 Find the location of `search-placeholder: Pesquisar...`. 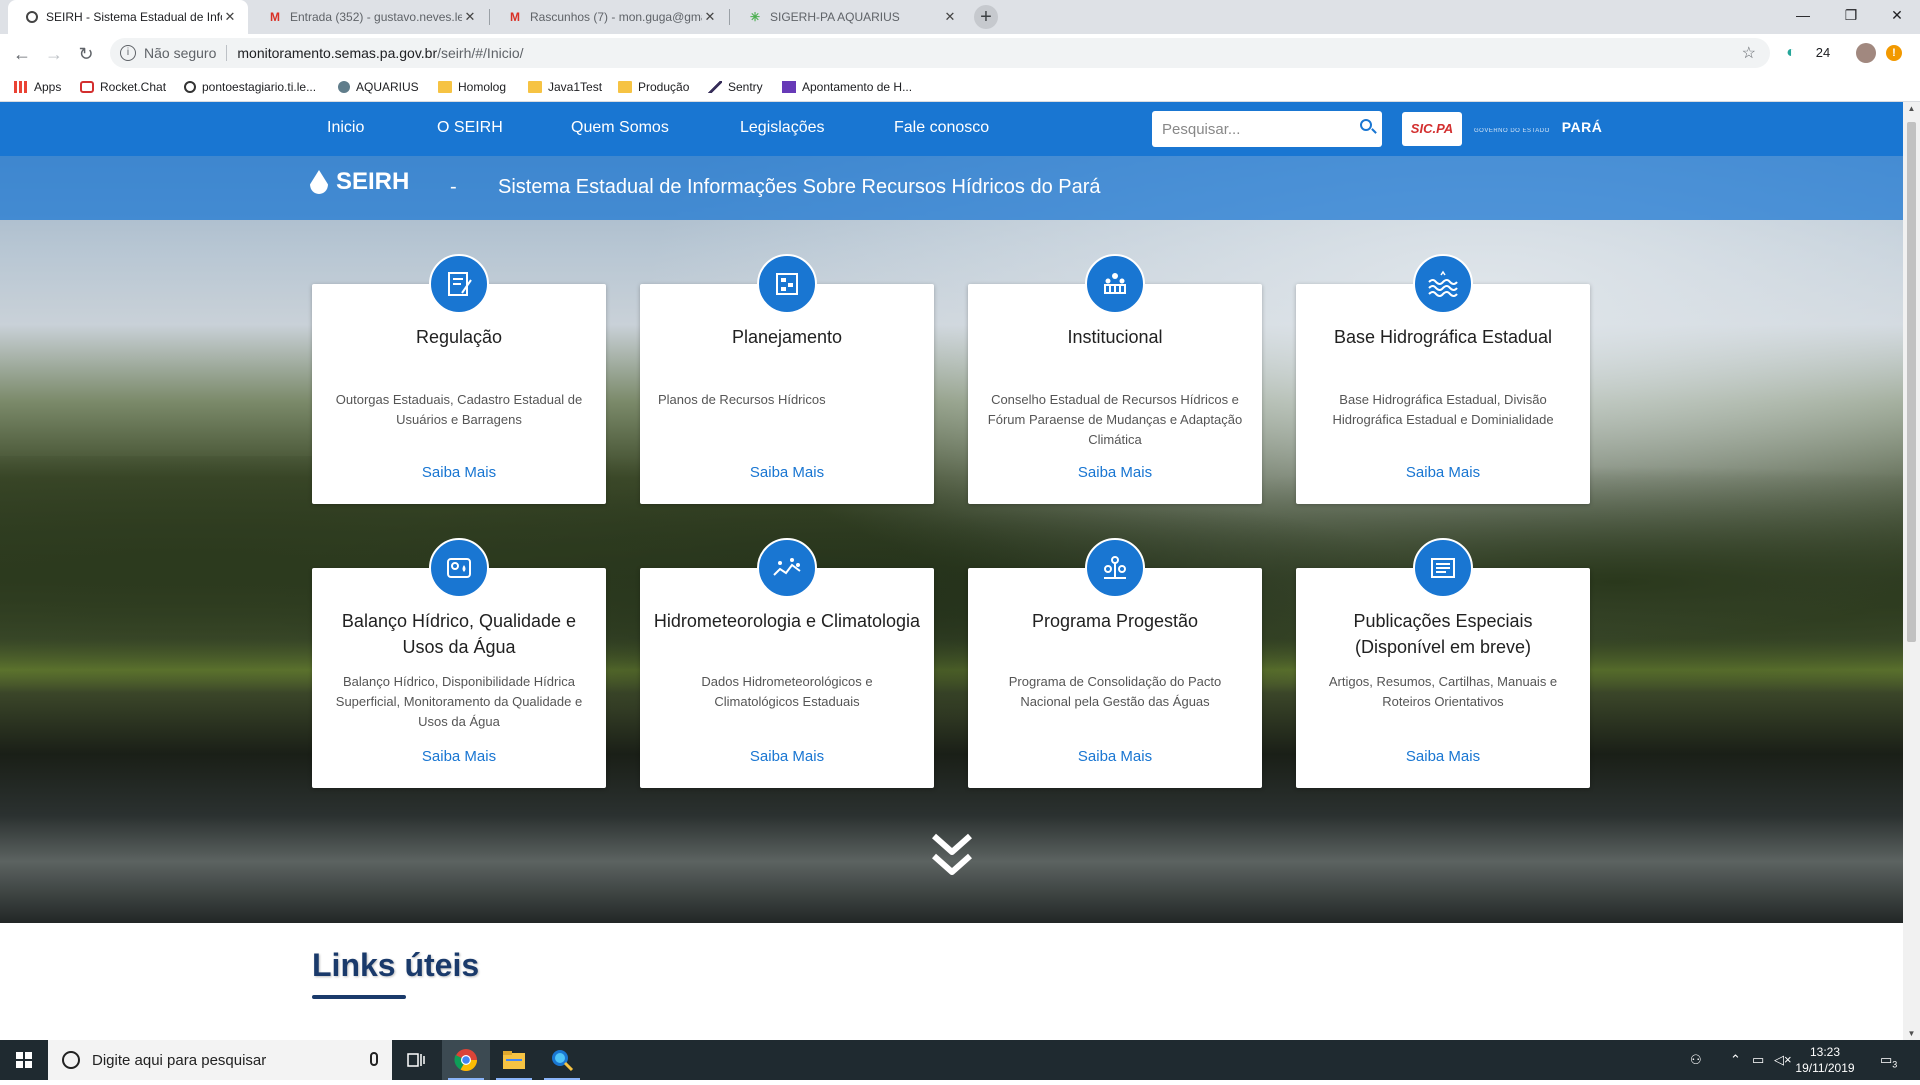

search-placeholder: Pesquisar... is located at coordinates (1201, 129).